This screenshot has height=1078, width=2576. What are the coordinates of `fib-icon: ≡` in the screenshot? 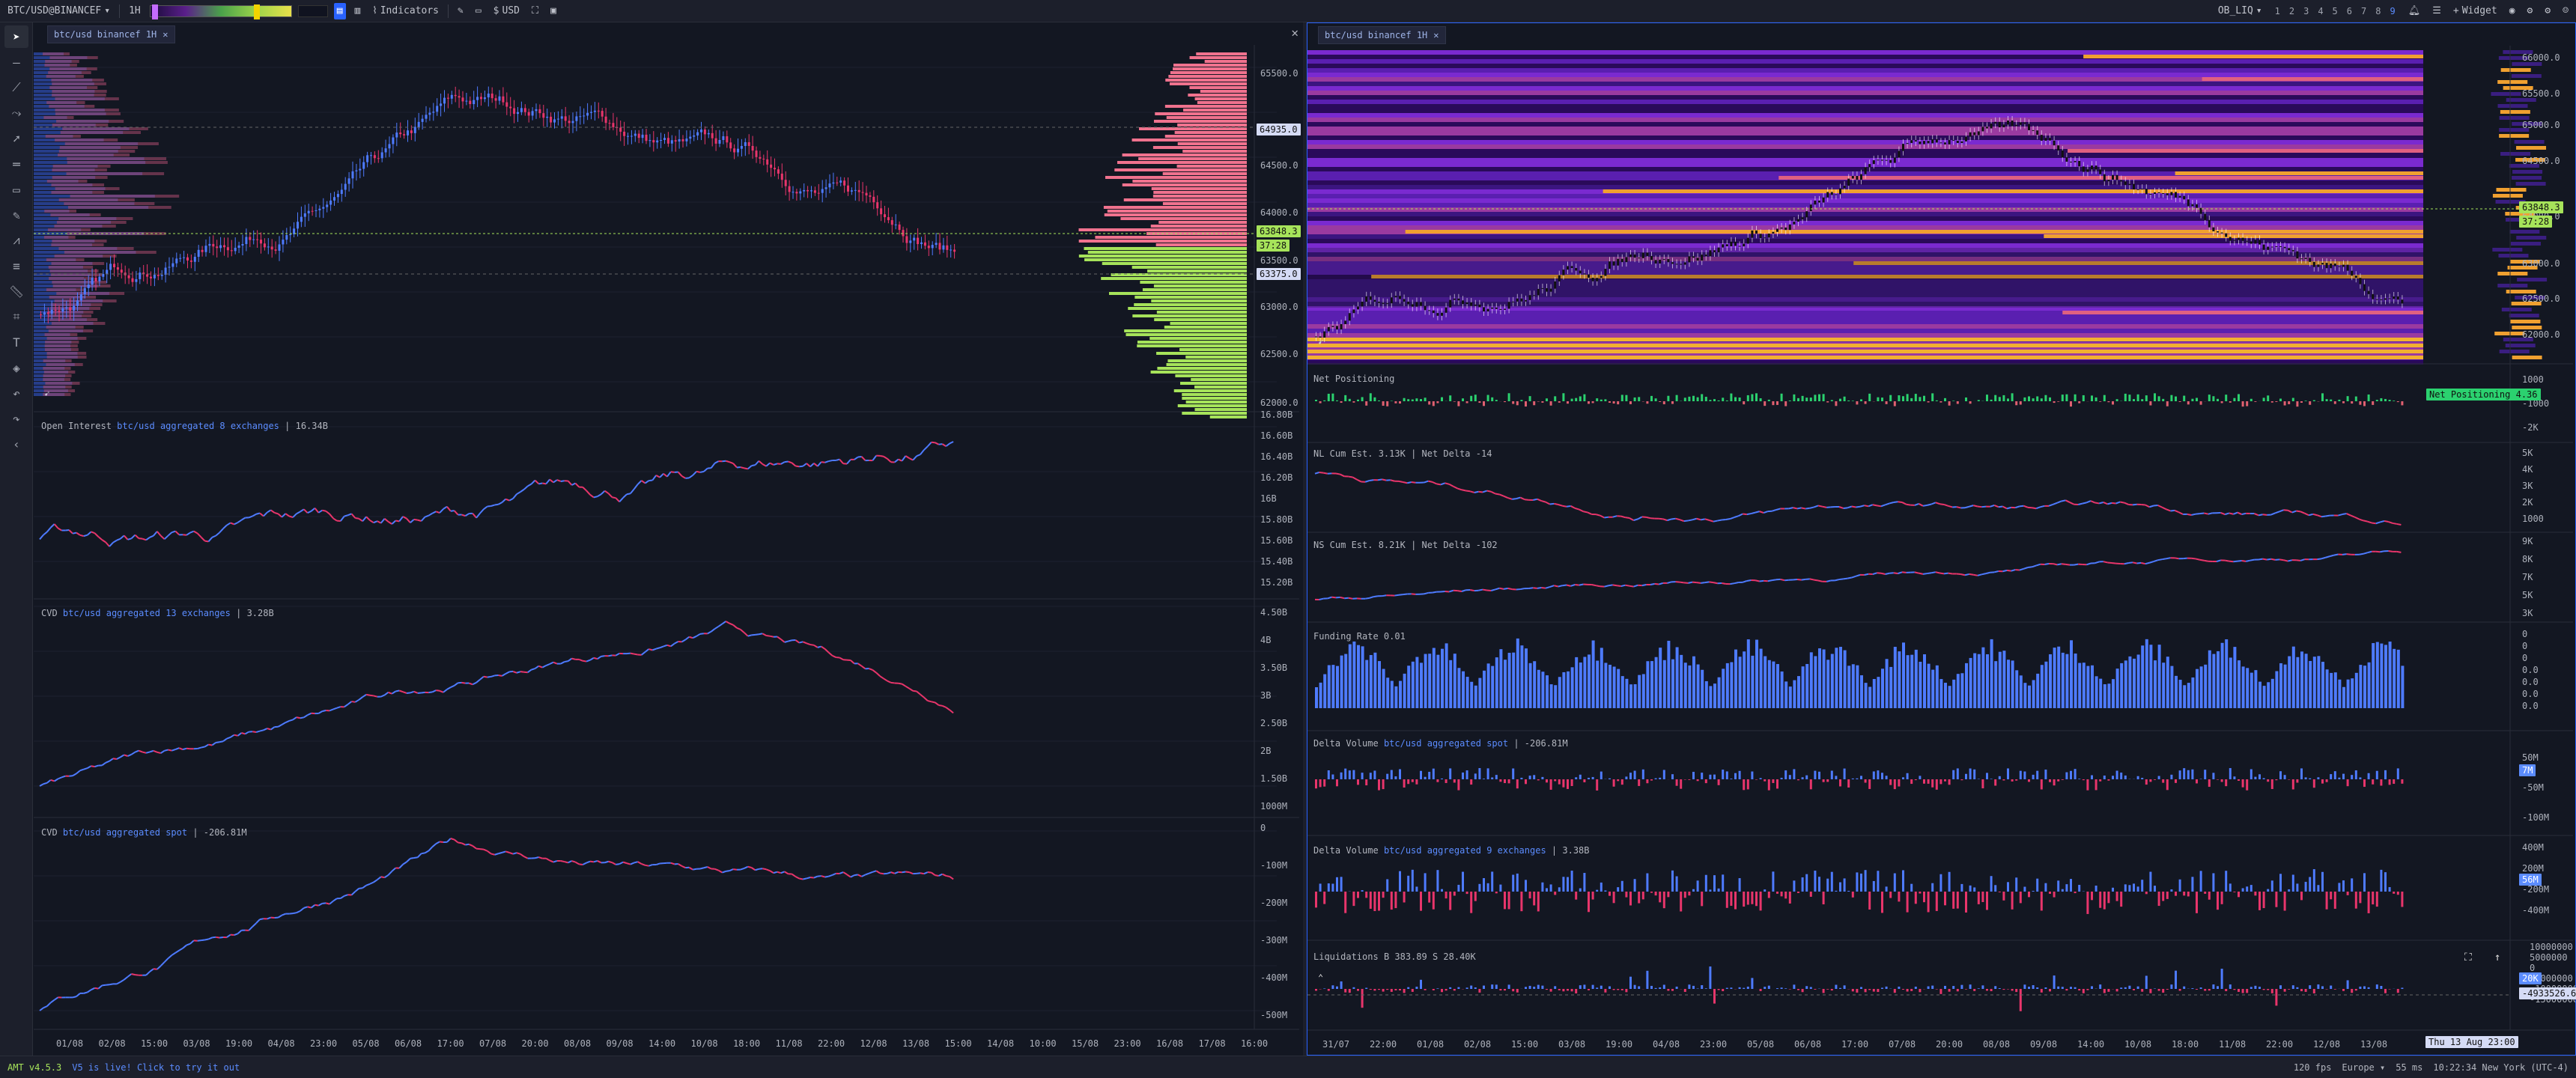 It's located at (16, 266).